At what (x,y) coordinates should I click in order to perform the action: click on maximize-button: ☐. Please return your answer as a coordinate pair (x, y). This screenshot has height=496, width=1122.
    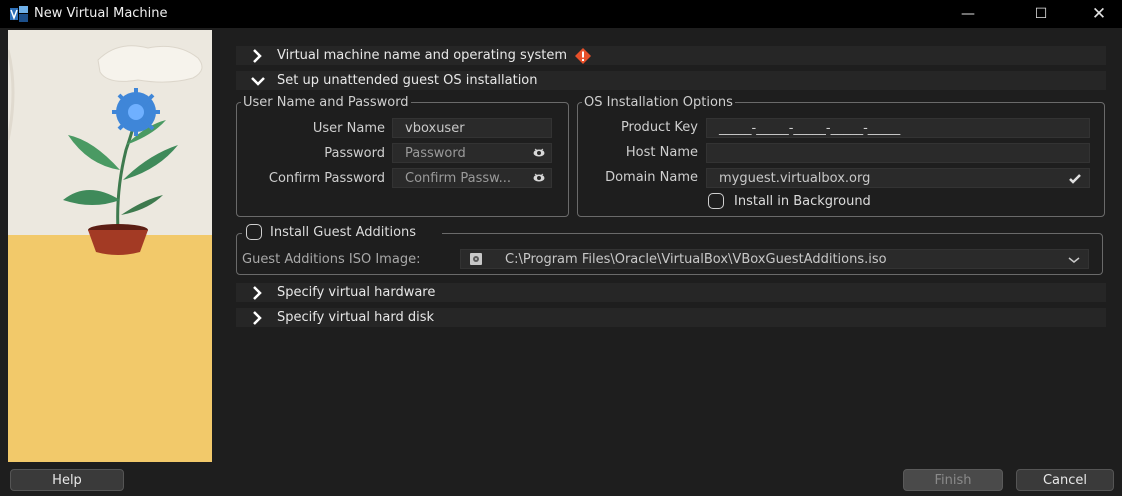
    Looking at the image, I should click on (1041, 14).